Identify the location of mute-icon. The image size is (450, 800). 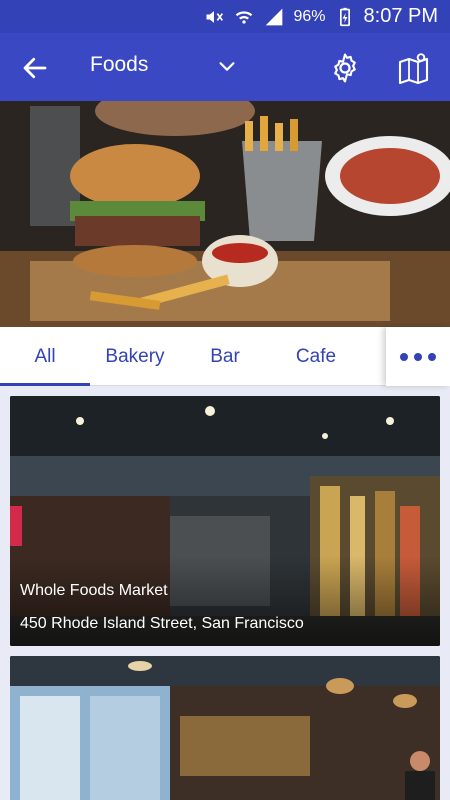
(214, 17).